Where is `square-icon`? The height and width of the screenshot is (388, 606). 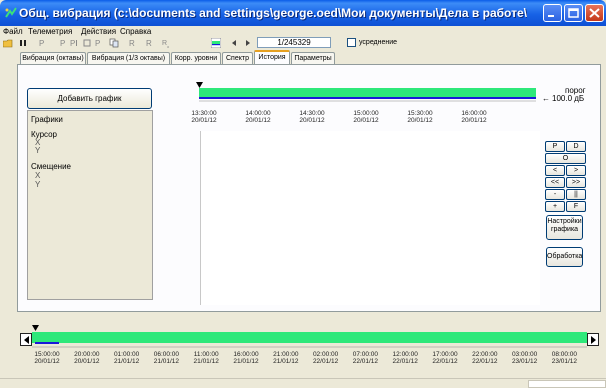
square-icon is located at coordinates (87, 43).